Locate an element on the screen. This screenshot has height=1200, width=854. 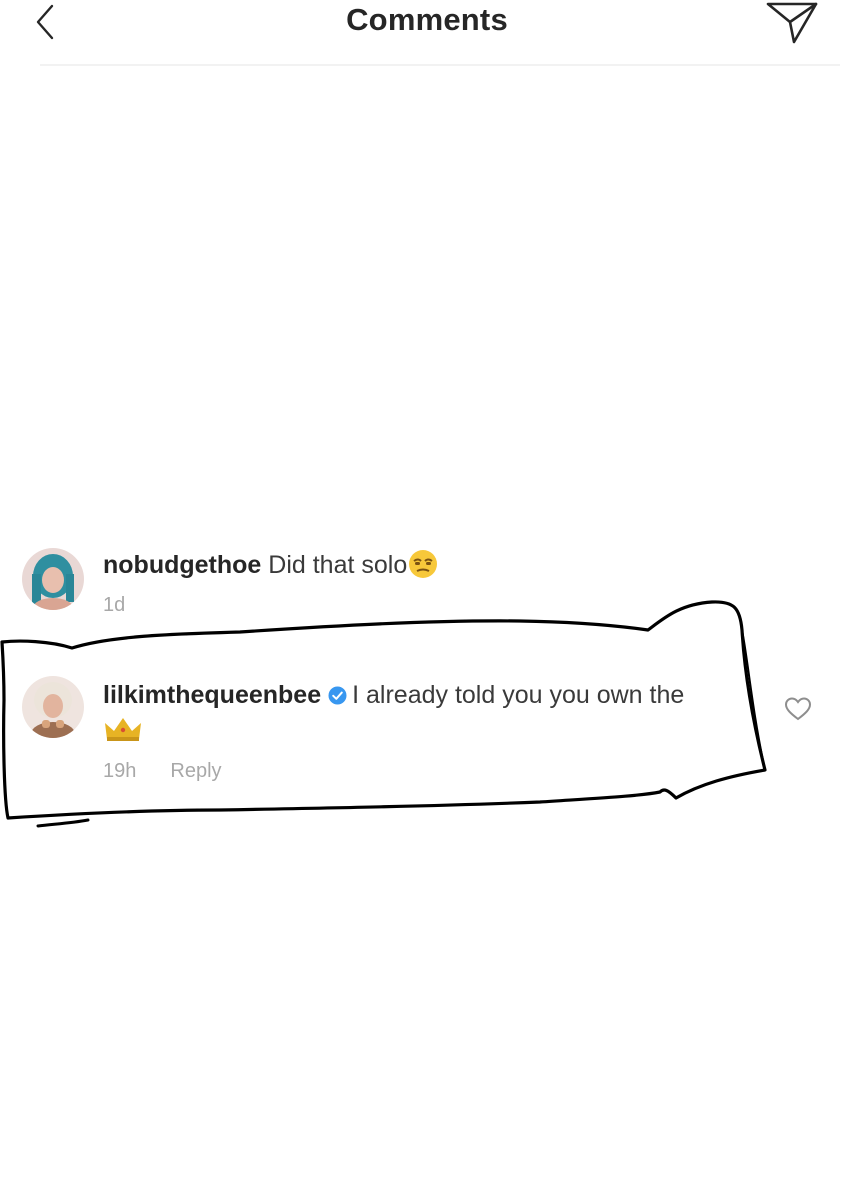
verified-badge-icon is located at coordinates (337, 692).